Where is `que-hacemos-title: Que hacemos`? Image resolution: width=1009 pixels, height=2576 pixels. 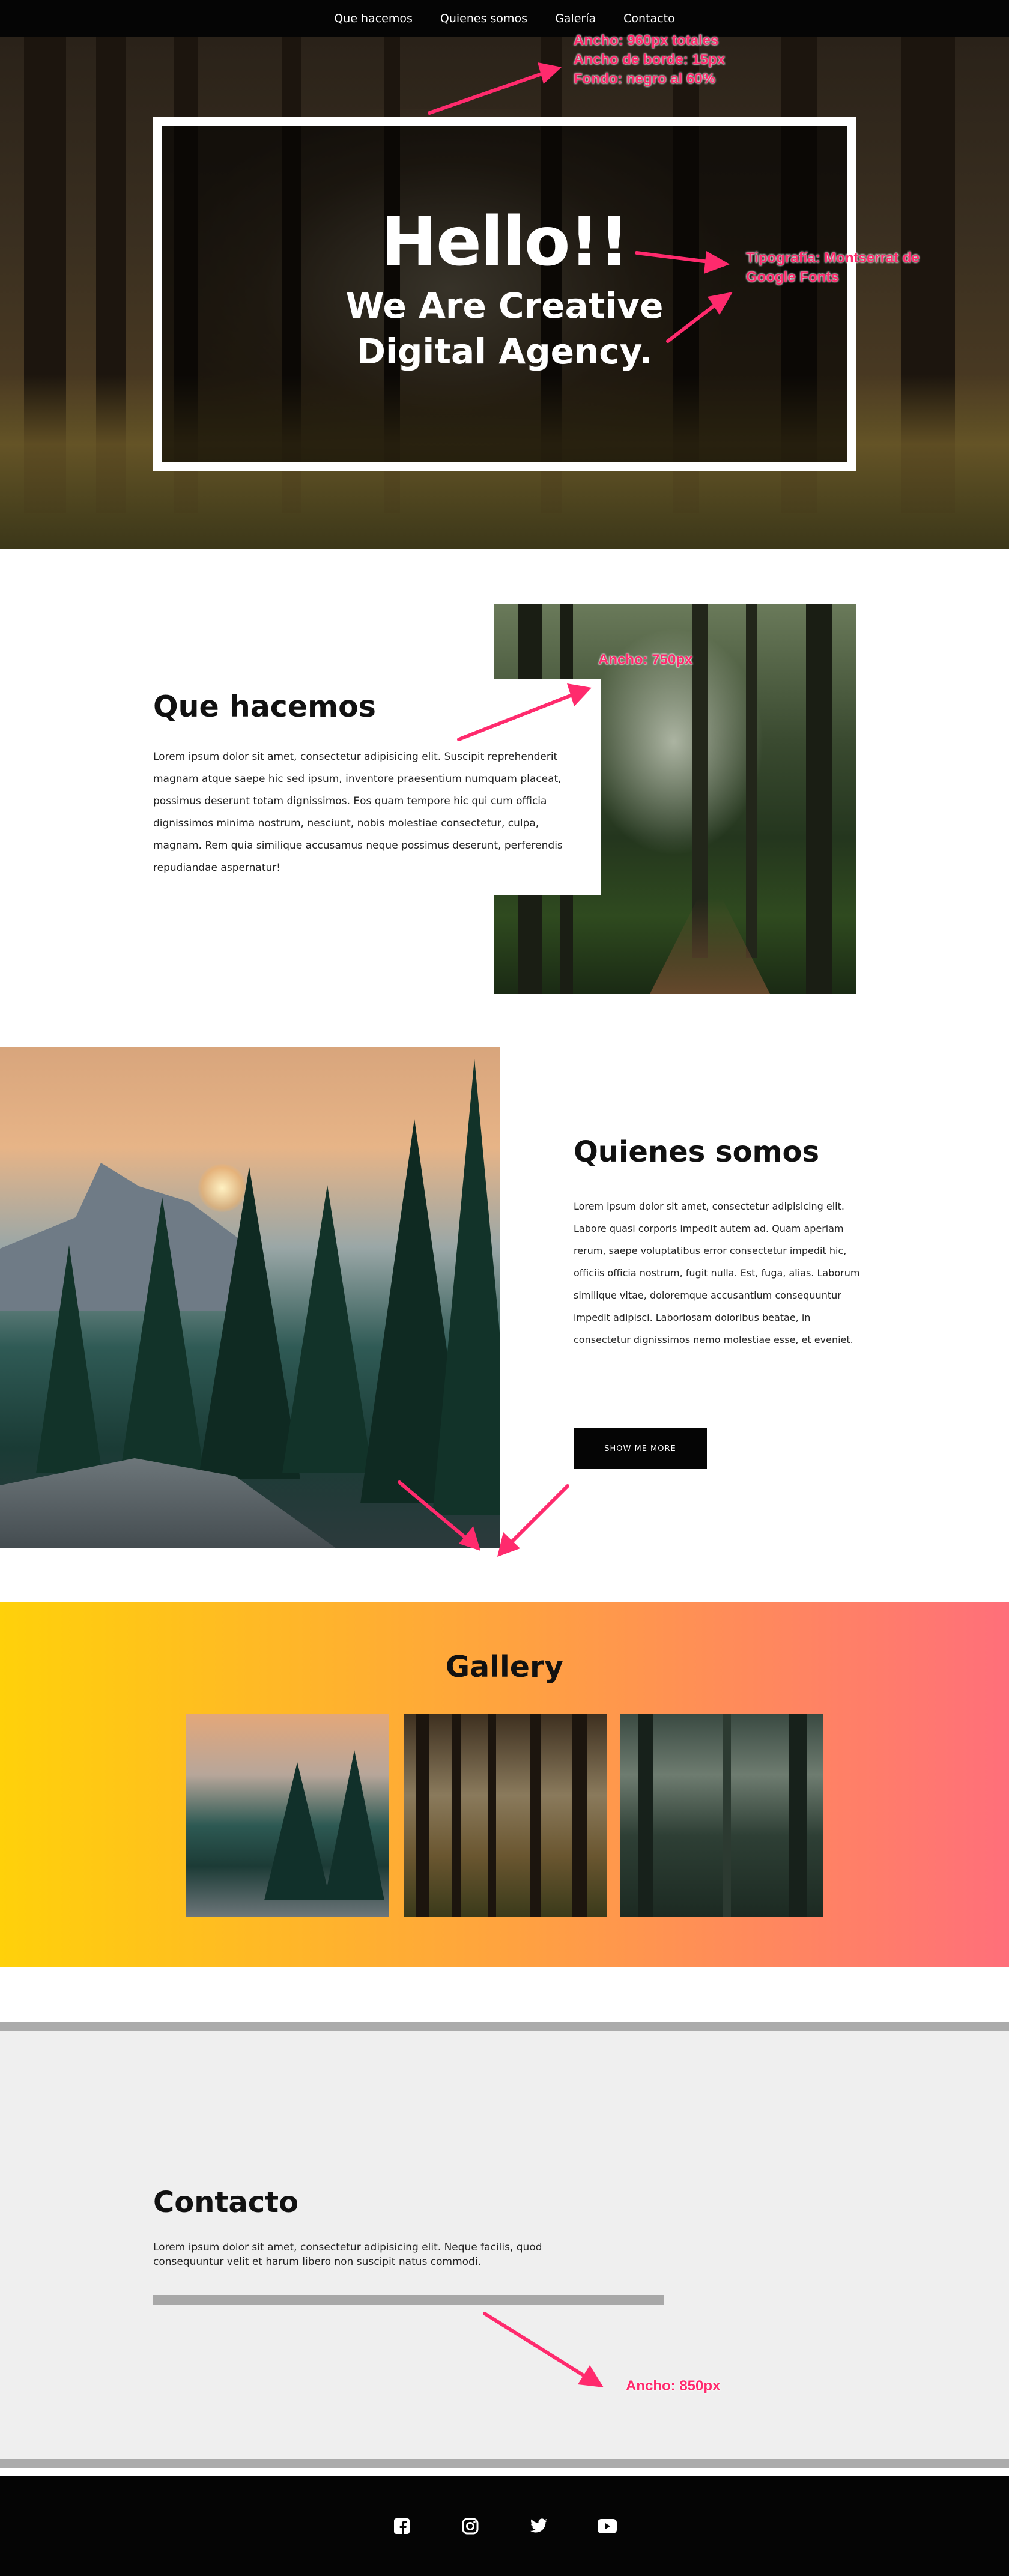 que-hacemos-title: Que hacemos is located at coordinates (264, 706).